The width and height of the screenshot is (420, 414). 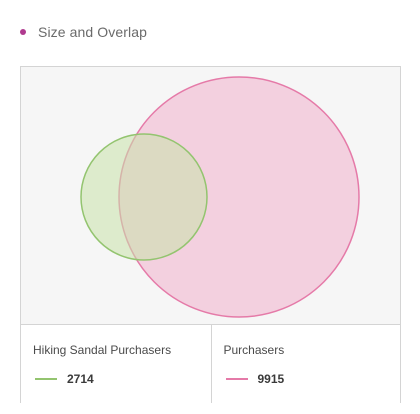 What do you see at coordinates (271, 379) in the screenshot?
I see `legend-value: 9915` at bounding box center [271, 379].